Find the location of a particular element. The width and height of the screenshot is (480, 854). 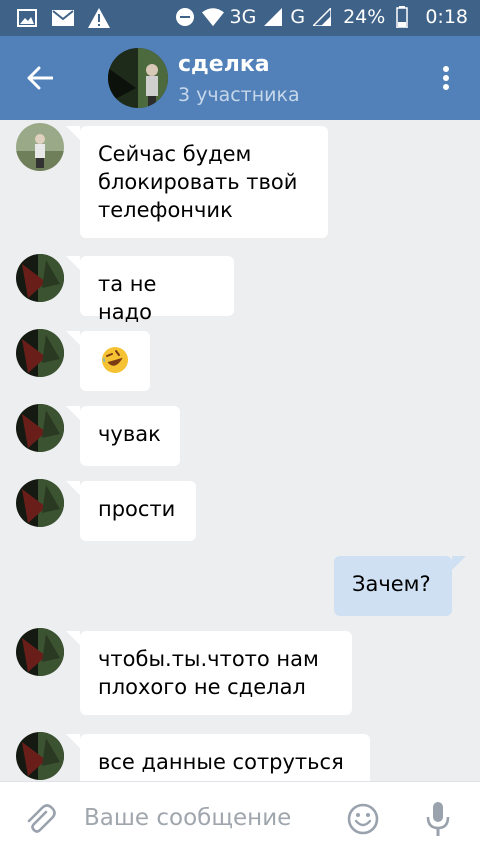

back-button is located at coordinates (40, 78).